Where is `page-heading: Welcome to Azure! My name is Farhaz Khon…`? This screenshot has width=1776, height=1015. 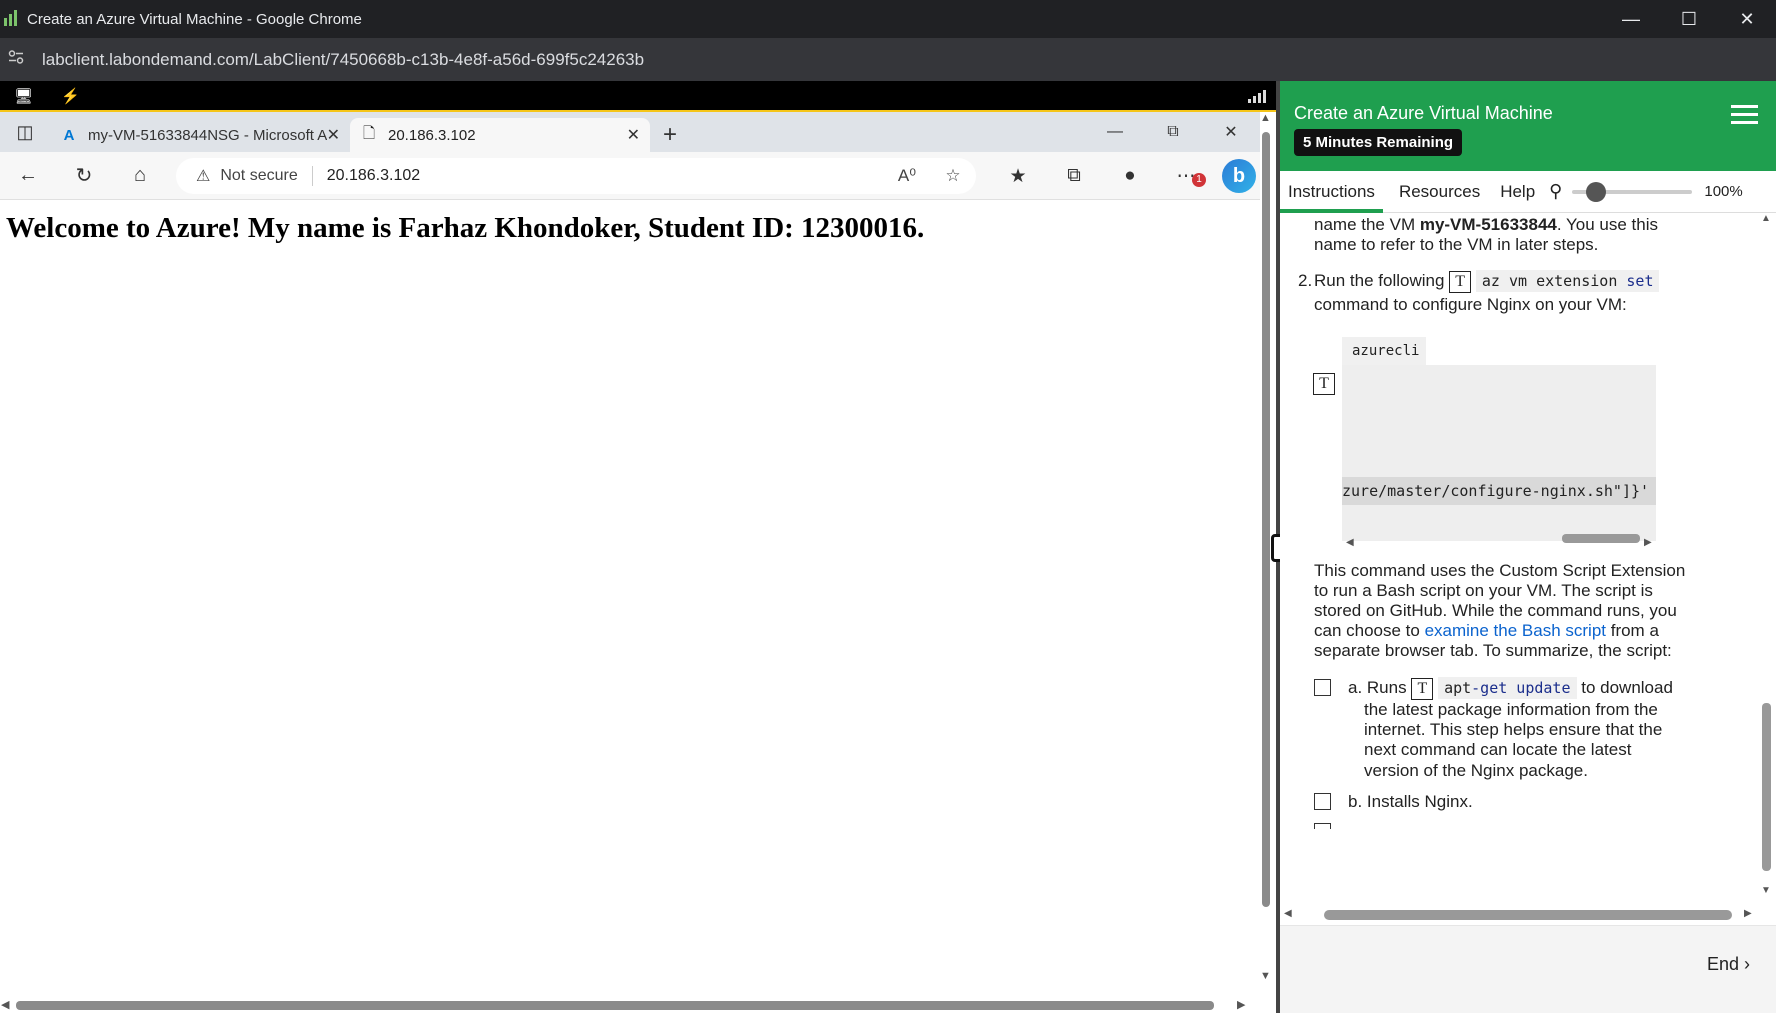
page-heading: Welcome to Azure! My name is Farhaz Khon… is located at coordinates (465, 228).